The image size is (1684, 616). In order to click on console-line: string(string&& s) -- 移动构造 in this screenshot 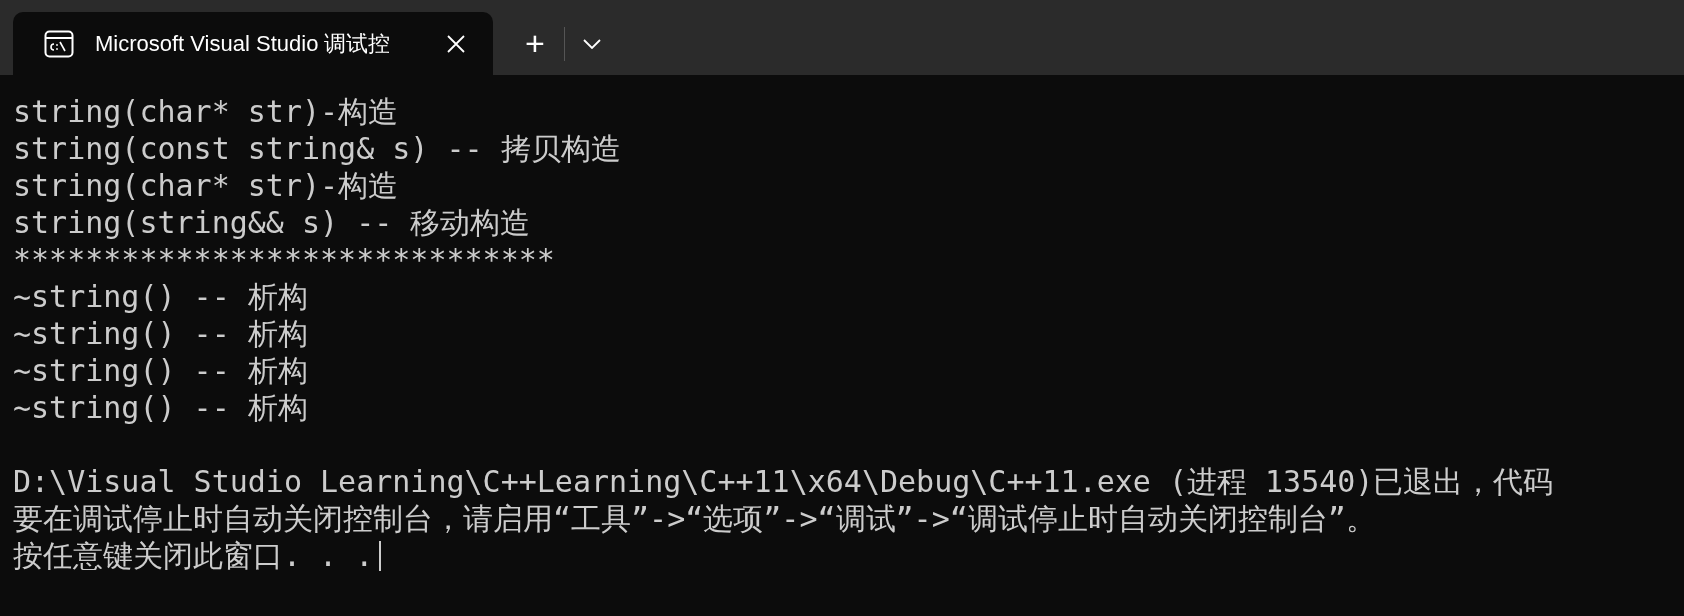, I will do `click(272, 222)`.